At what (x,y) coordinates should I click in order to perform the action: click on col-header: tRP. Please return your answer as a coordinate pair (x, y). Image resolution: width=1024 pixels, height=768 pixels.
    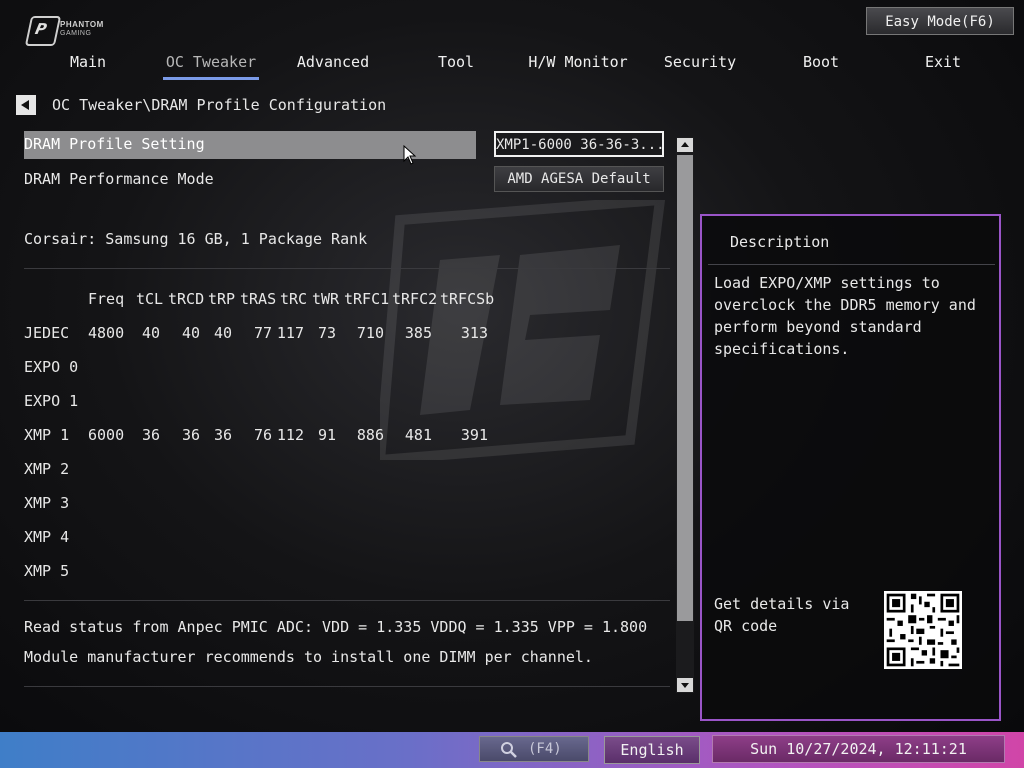
    Looking at the image, I should click on (222, 299).